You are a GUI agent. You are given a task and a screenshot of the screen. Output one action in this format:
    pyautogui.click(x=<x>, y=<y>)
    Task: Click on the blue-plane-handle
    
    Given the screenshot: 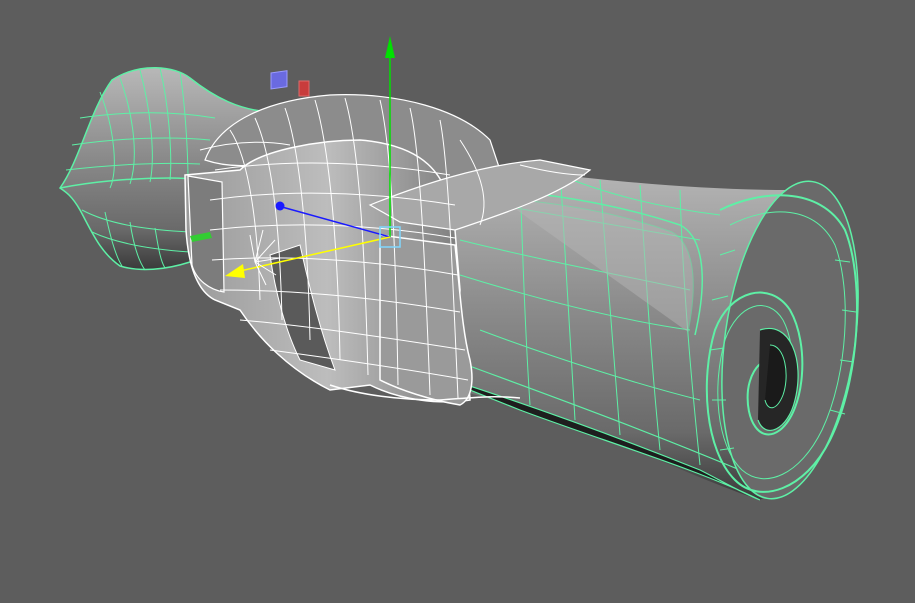 What is the action you would take?
    pyautogui.click(x=279, y=80)
    